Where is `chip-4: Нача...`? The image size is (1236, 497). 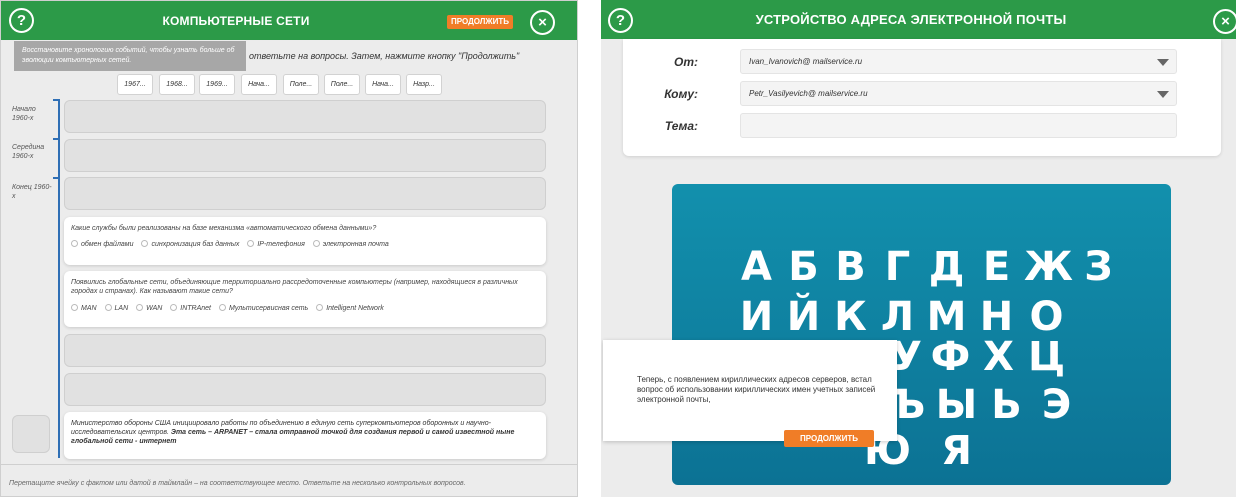 chip-4: Нача... is located at coordinates (259, 84).